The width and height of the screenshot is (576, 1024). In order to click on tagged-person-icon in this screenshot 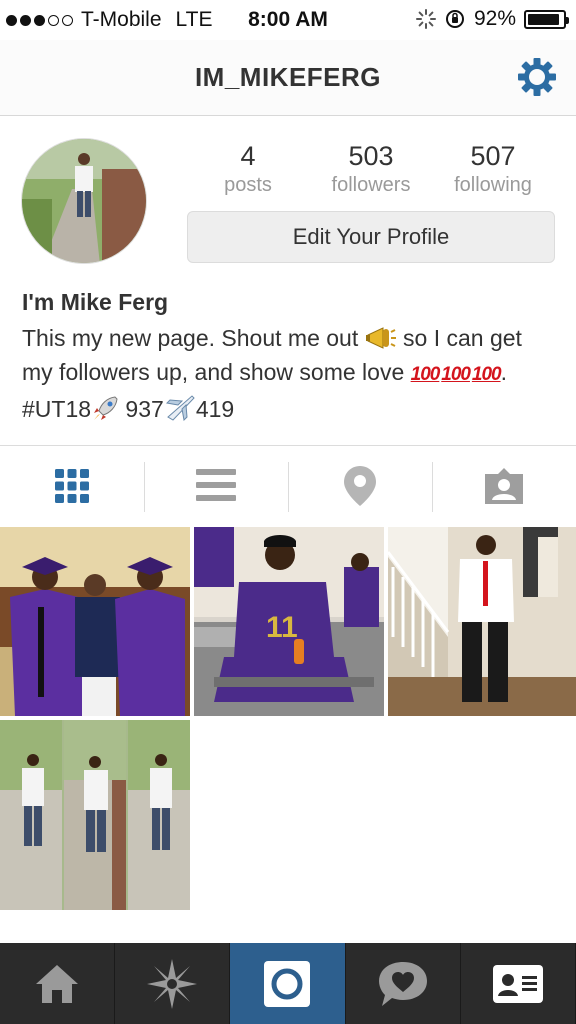, I will do `click(504, 486)`.